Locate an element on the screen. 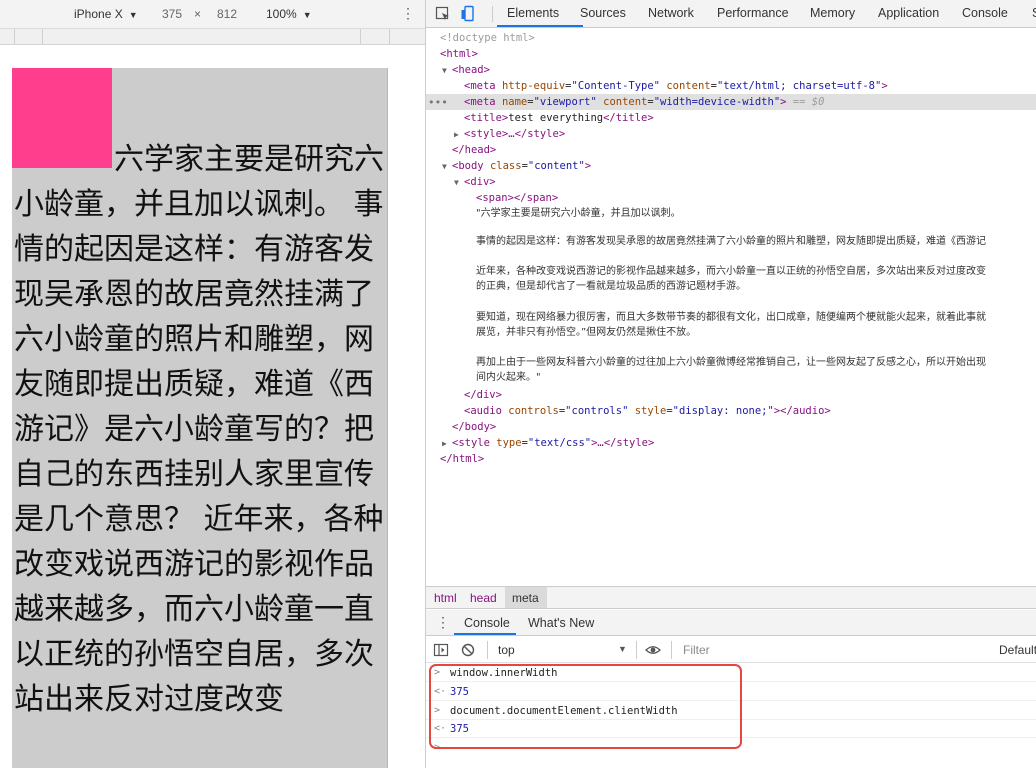 This screenshot has width=1036, height=768. tree-node-style-2: ▶ <style type="text/css">…</style> is located at coordinates (731, 443).